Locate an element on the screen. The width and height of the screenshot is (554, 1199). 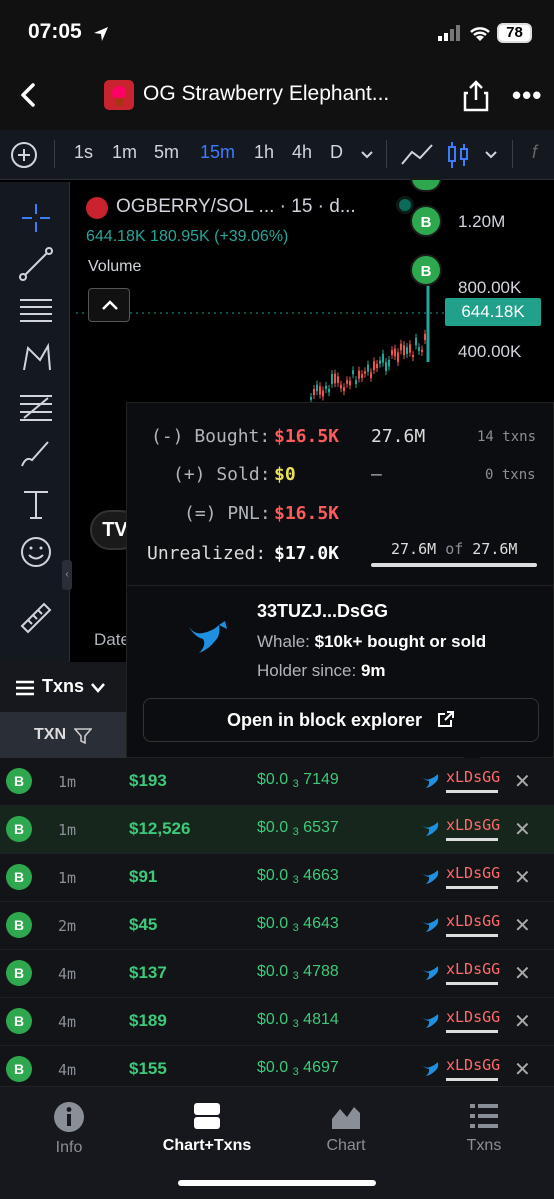
txn-age: 4m is located at coordinates (67, 974).